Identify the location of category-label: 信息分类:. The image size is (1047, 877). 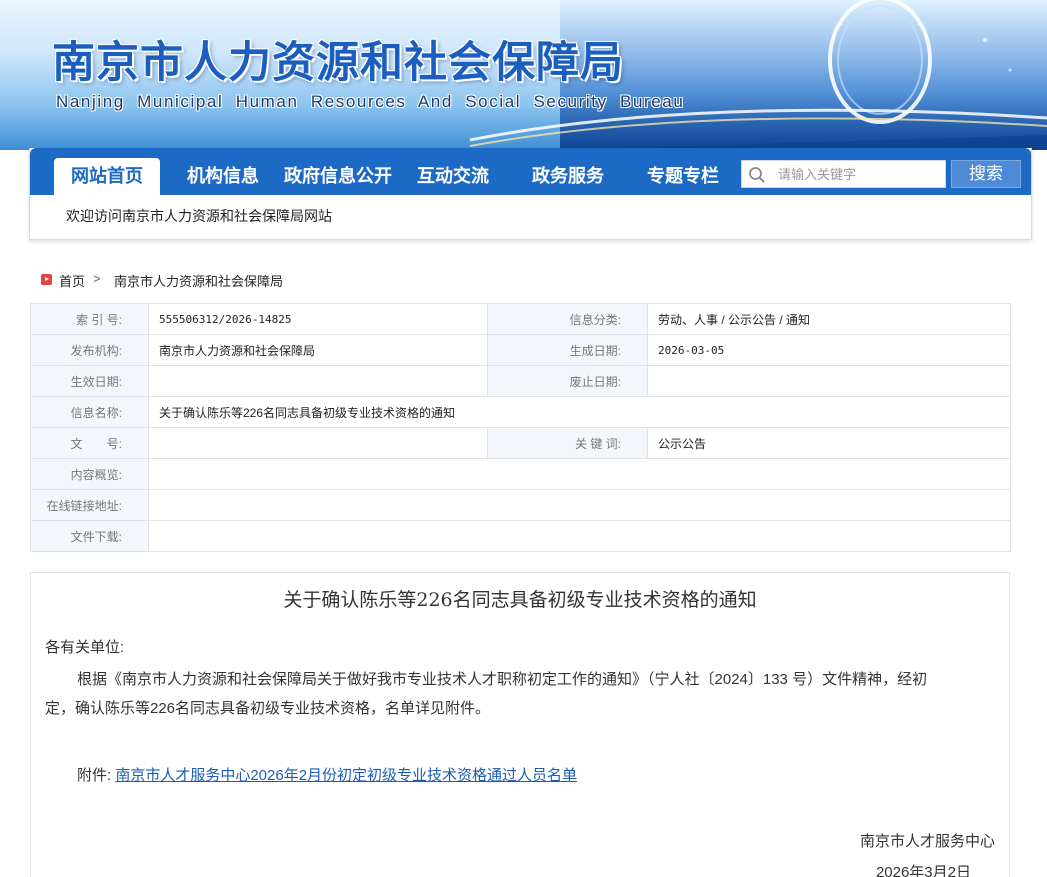
(567, 319).